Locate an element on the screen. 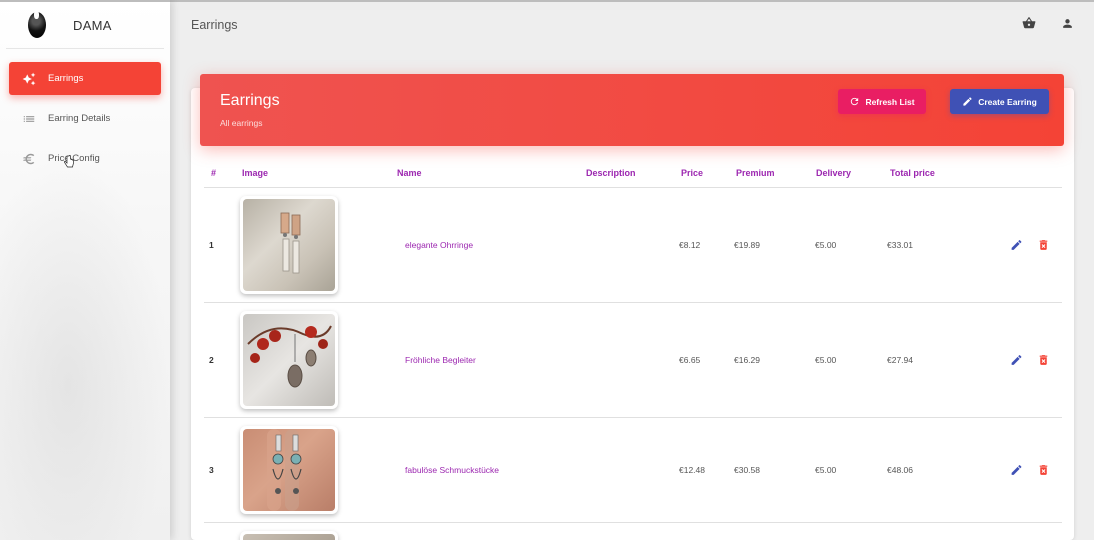 The image size is (1094, 540). row-number: 2 is located at coordinates (211, 360).